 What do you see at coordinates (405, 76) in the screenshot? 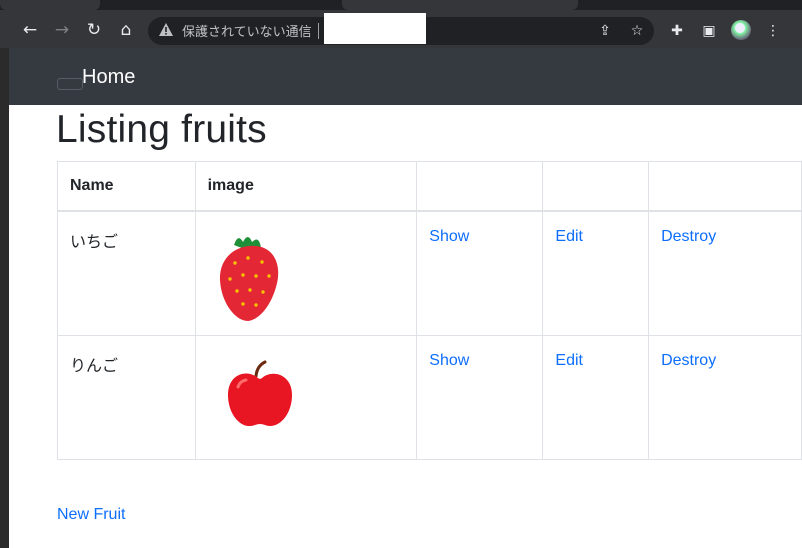
I see `navbar: Home` at bounding box center [405, 76].